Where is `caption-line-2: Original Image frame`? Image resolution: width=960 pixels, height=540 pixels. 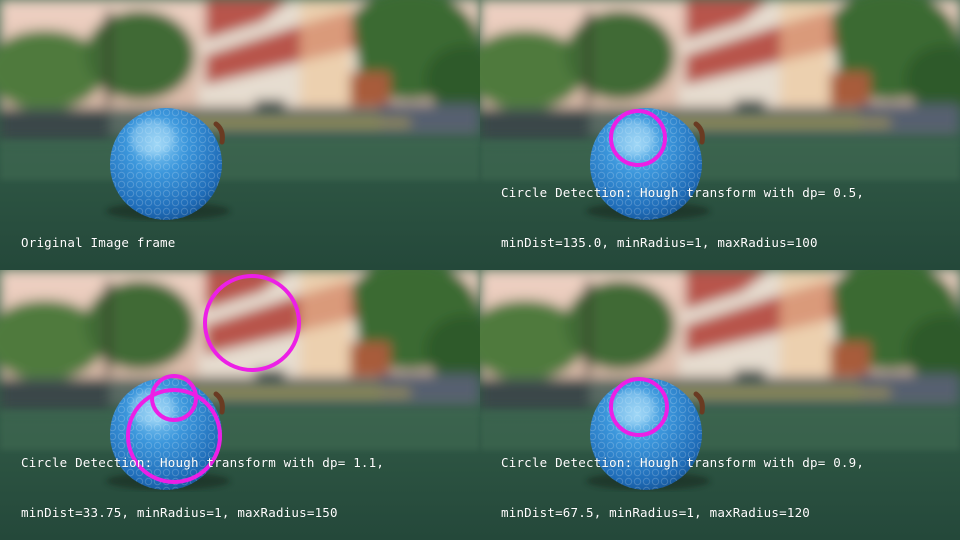
caption-line-2: Original Image frame is located at coordinates (98, 242).